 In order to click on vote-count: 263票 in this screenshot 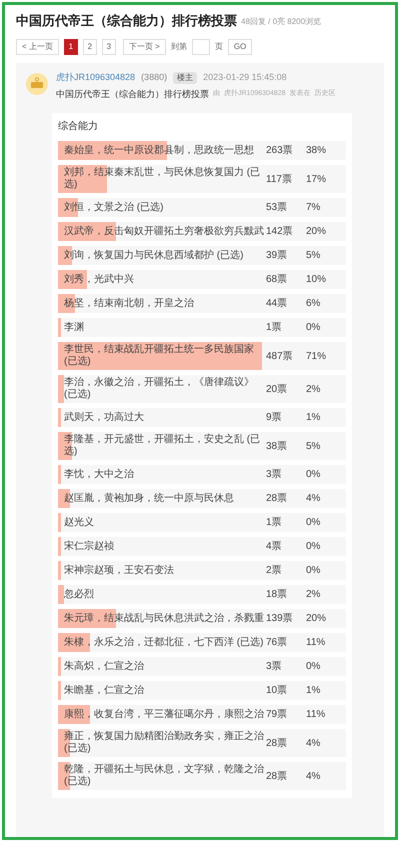, I will do `click(280, 151)`.